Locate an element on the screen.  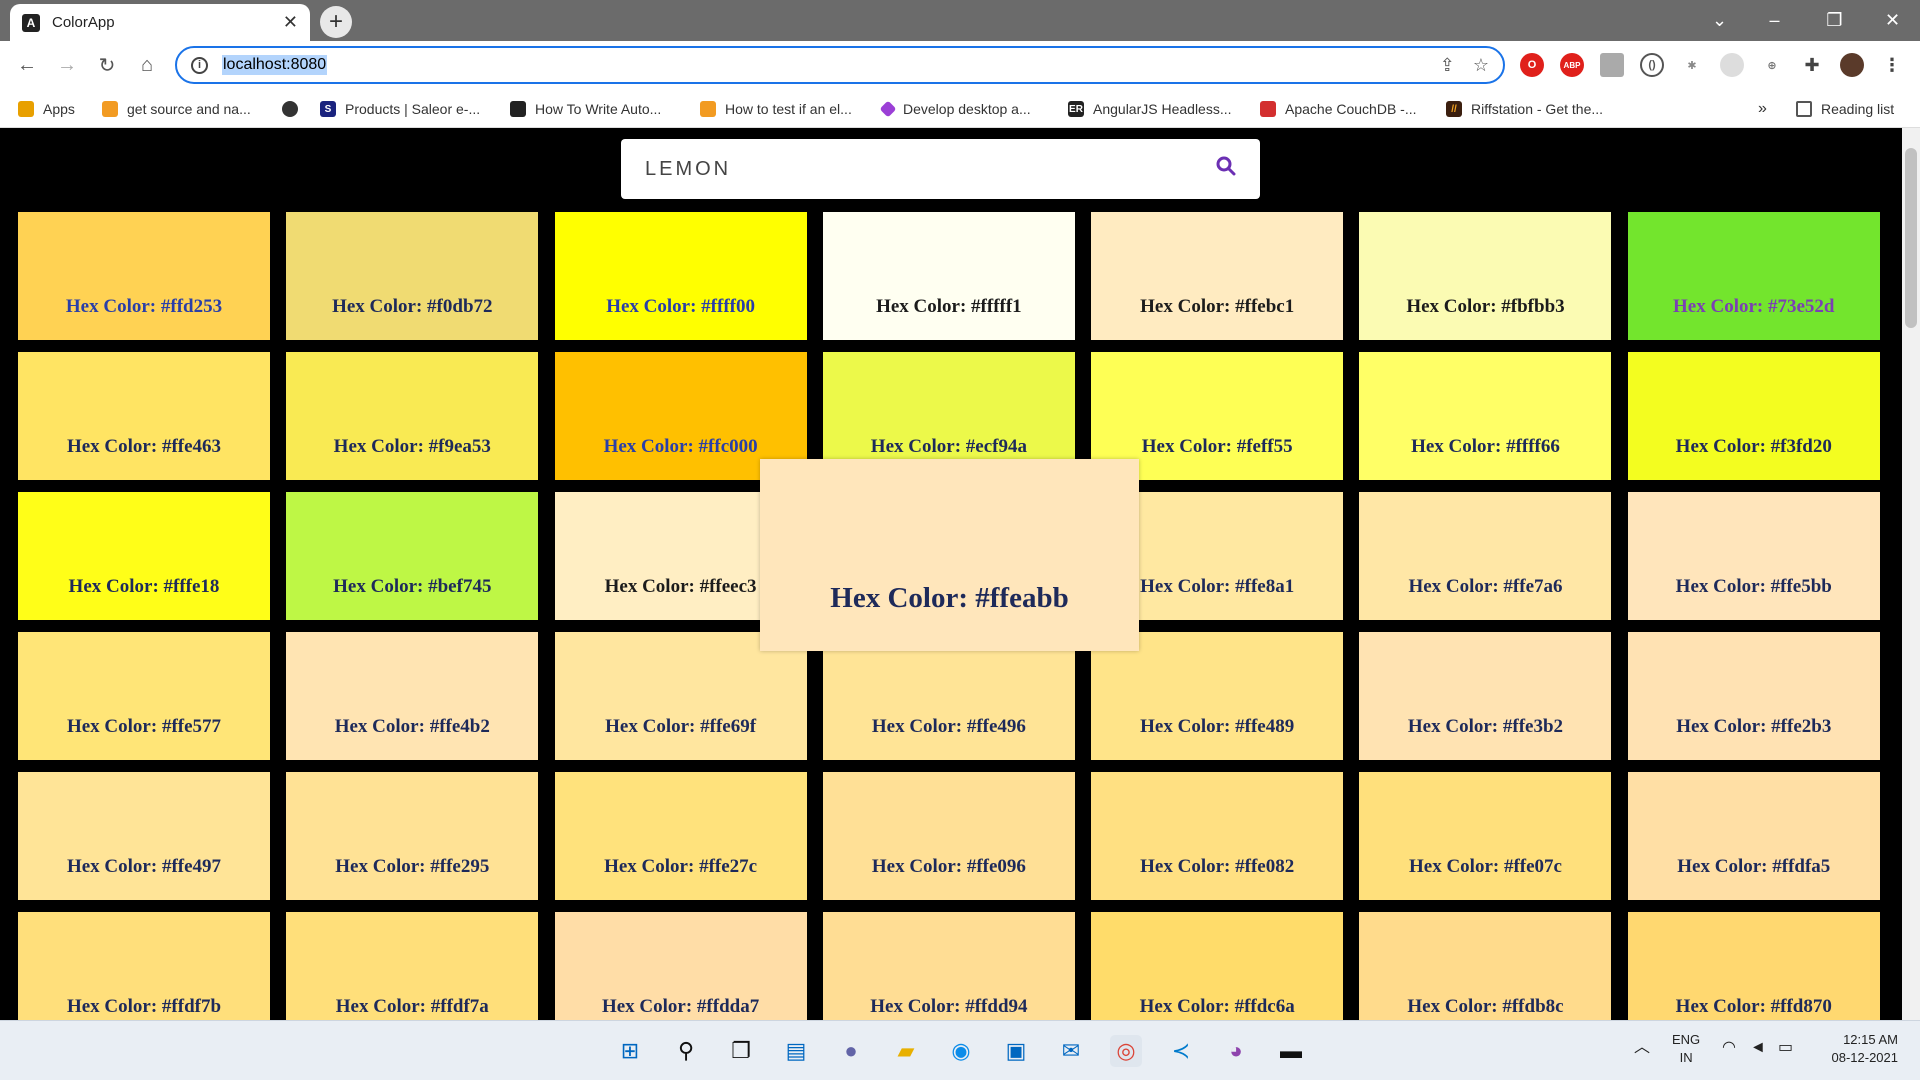
opera-extension-icon: O is located at coordinates (1532, 65).